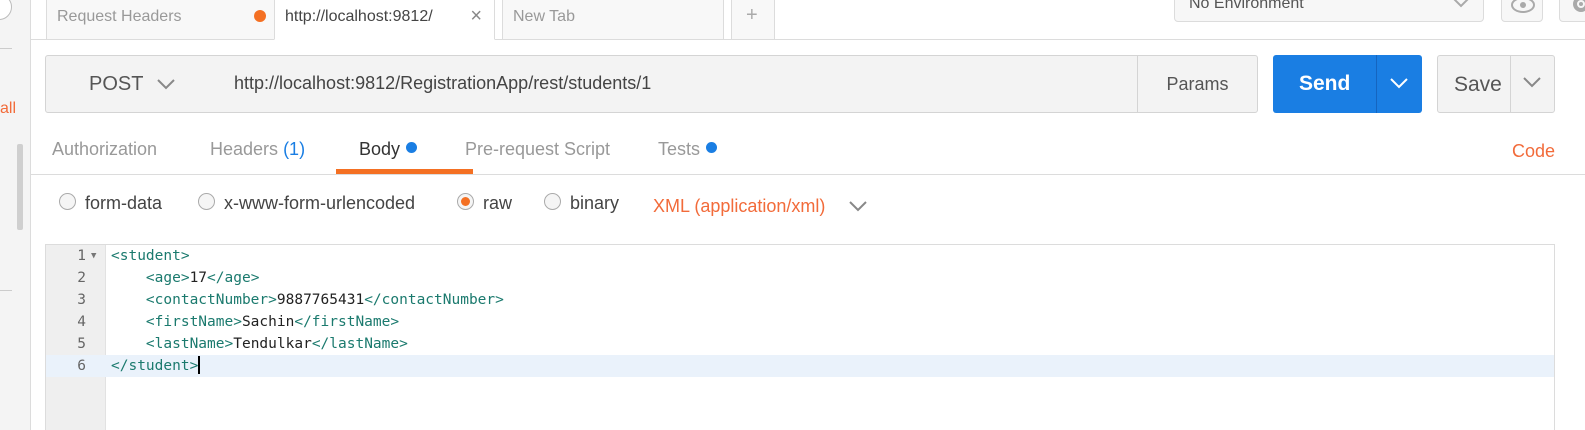 The height and width of the screenshot is (430, 1585). I want to click on tab-tests: Tests, so click(688, 149).